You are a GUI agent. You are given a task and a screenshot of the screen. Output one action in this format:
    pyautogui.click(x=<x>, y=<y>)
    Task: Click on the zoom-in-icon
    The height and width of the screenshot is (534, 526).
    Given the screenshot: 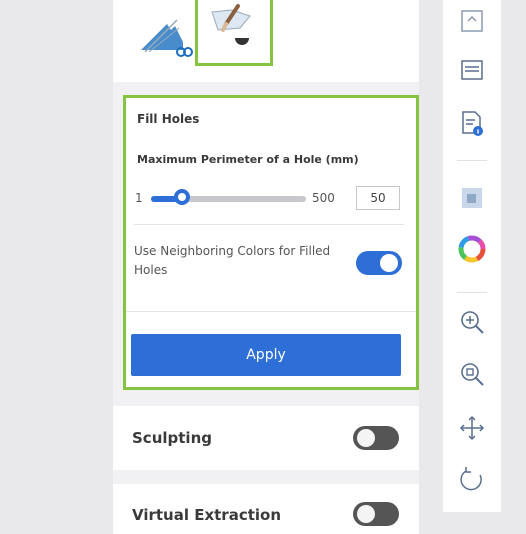 What is the action you would take?
    pyautogui.click(x=472, y=322)
    